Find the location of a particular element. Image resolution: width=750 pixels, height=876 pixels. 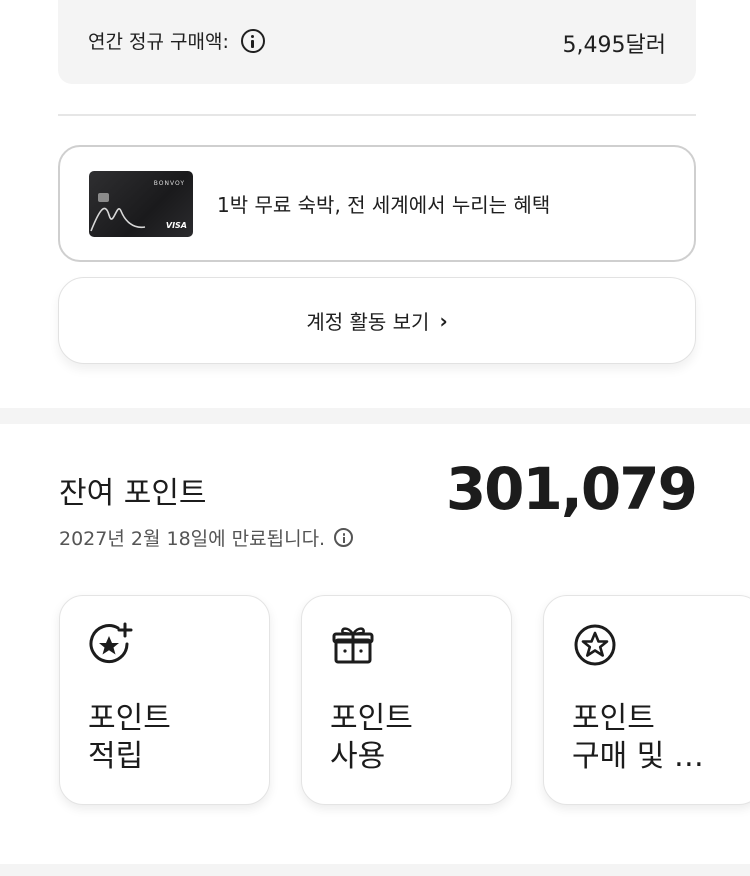

annual-spend-value: 5,495달러 is located at coordinates (614, 45).